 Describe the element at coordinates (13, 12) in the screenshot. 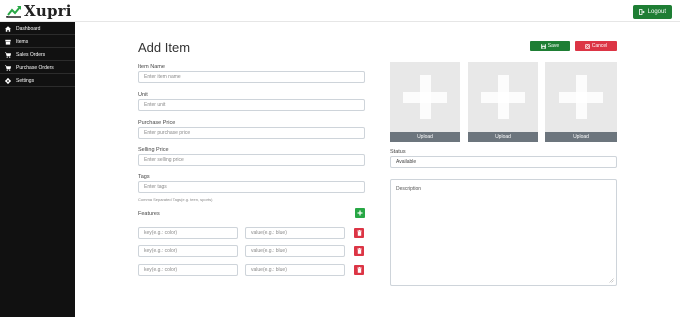

I see `trend-chart-icon` at that location.